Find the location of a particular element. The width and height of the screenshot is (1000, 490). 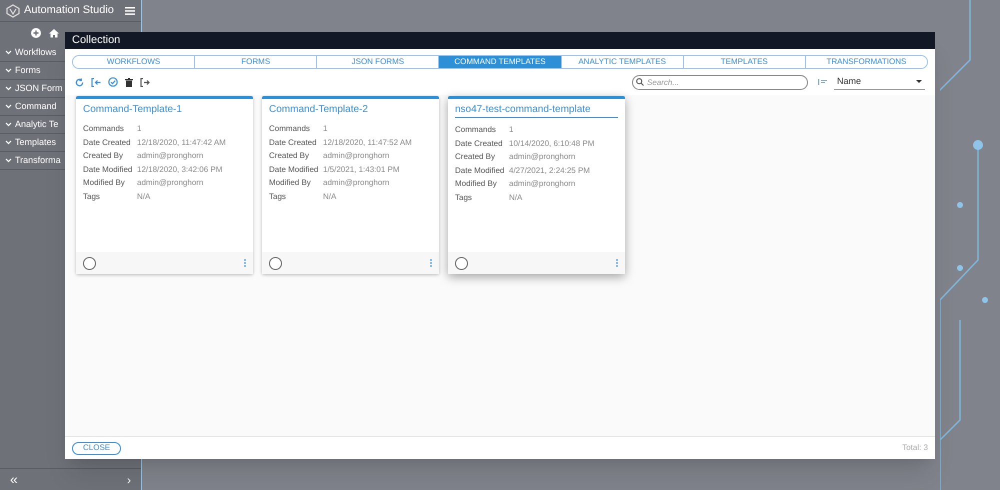

logo-icon is located at coordinates (13, 11).